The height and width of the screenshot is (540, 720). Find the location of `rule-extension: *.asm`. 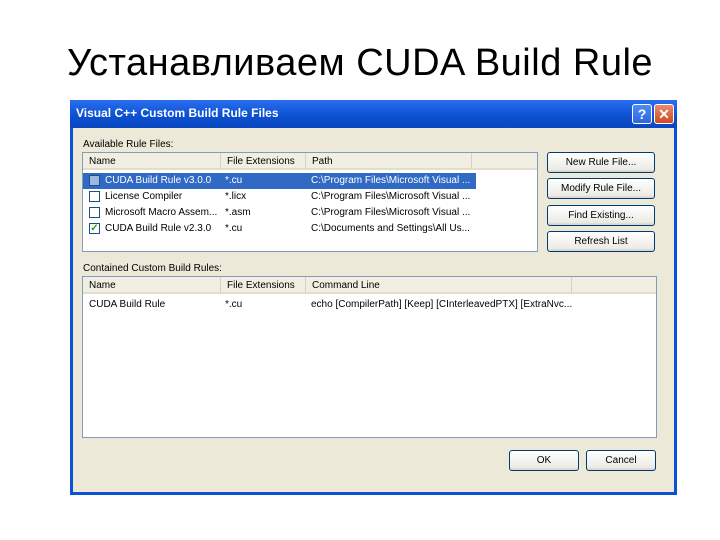

rule-extension: *.asm is located at coordinates (238, 212).